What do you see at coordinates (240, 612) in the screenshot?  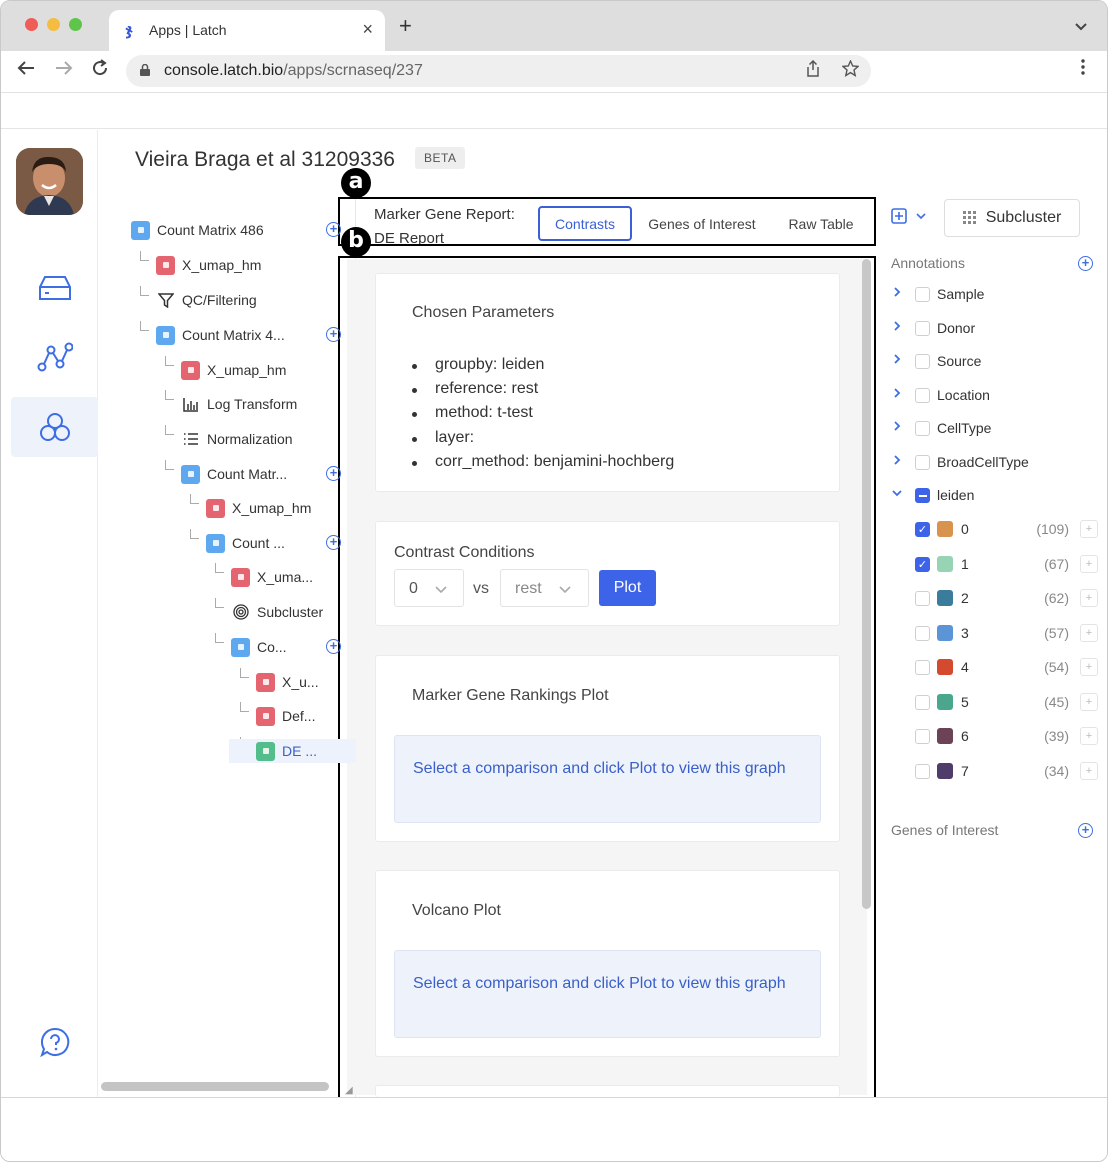 I see `target-icon` at bounding box center [240, 612].